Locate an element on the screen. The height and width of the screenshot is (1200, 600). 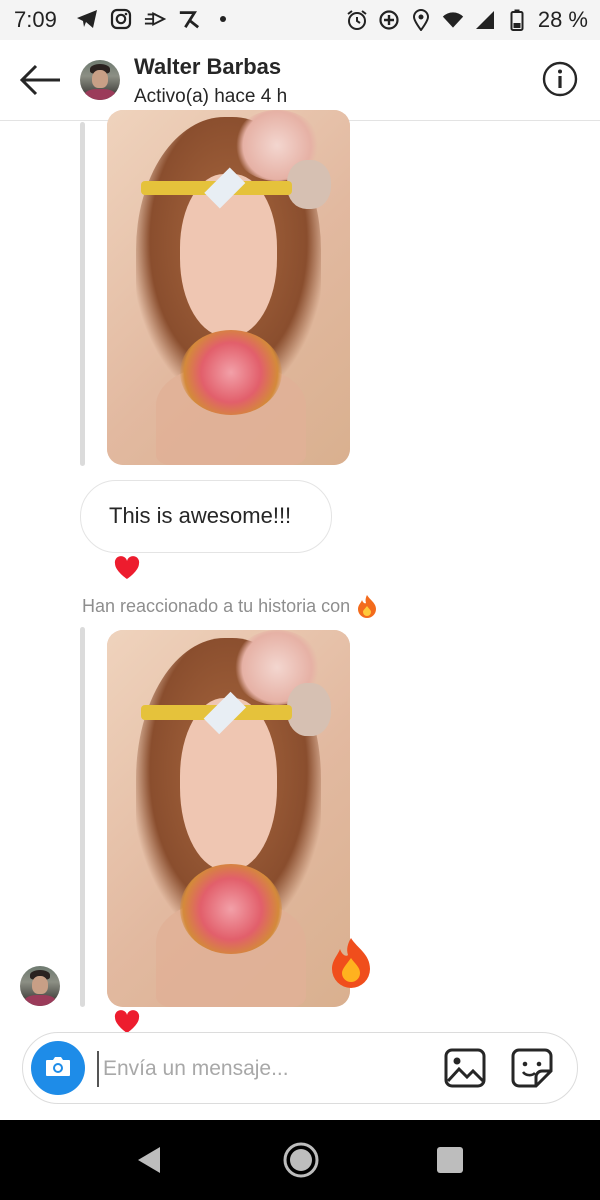
nav-recents-icon is located at coordinates (450, 1160).